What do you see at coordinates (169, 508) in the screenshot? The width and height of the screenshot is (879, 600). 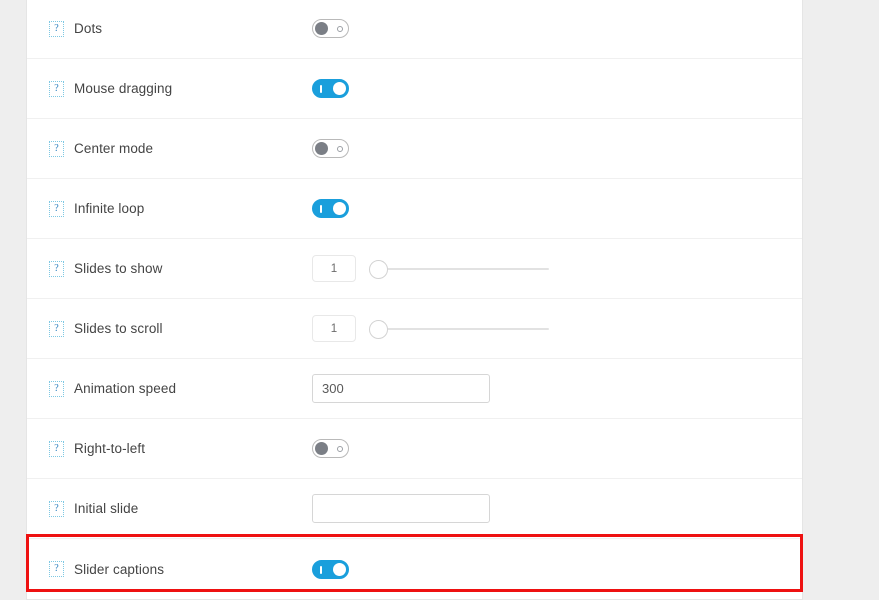 I see `row-label-area: ? Initial slide` at bounding box center [169, 508].